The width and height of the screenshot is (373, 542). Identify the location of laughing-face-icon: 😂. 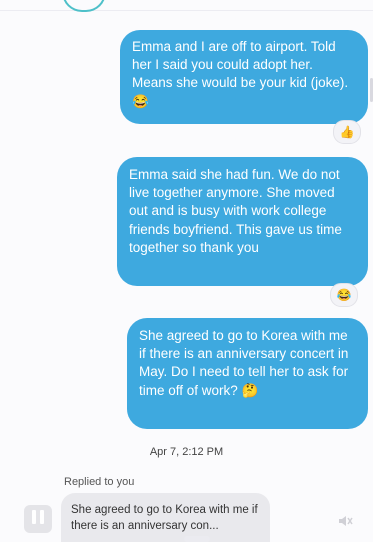
(344, 295).